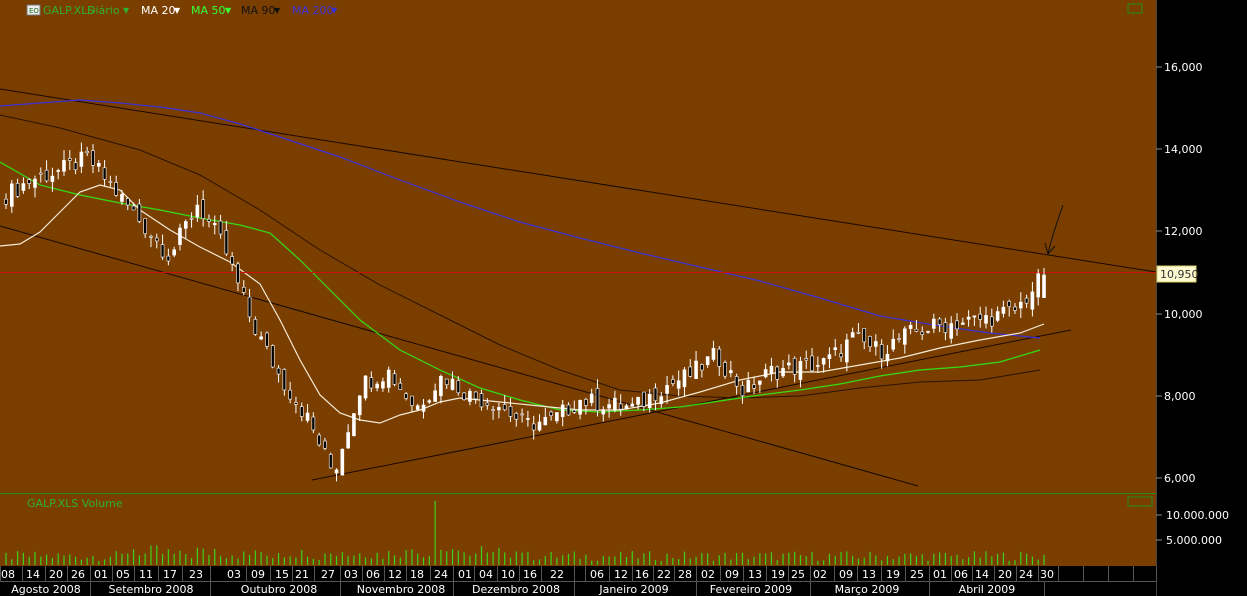 The width and height of the screenshot is (1247, 596). I want to click on volume-label: GALP.XLS Volume, so click(75, 503).